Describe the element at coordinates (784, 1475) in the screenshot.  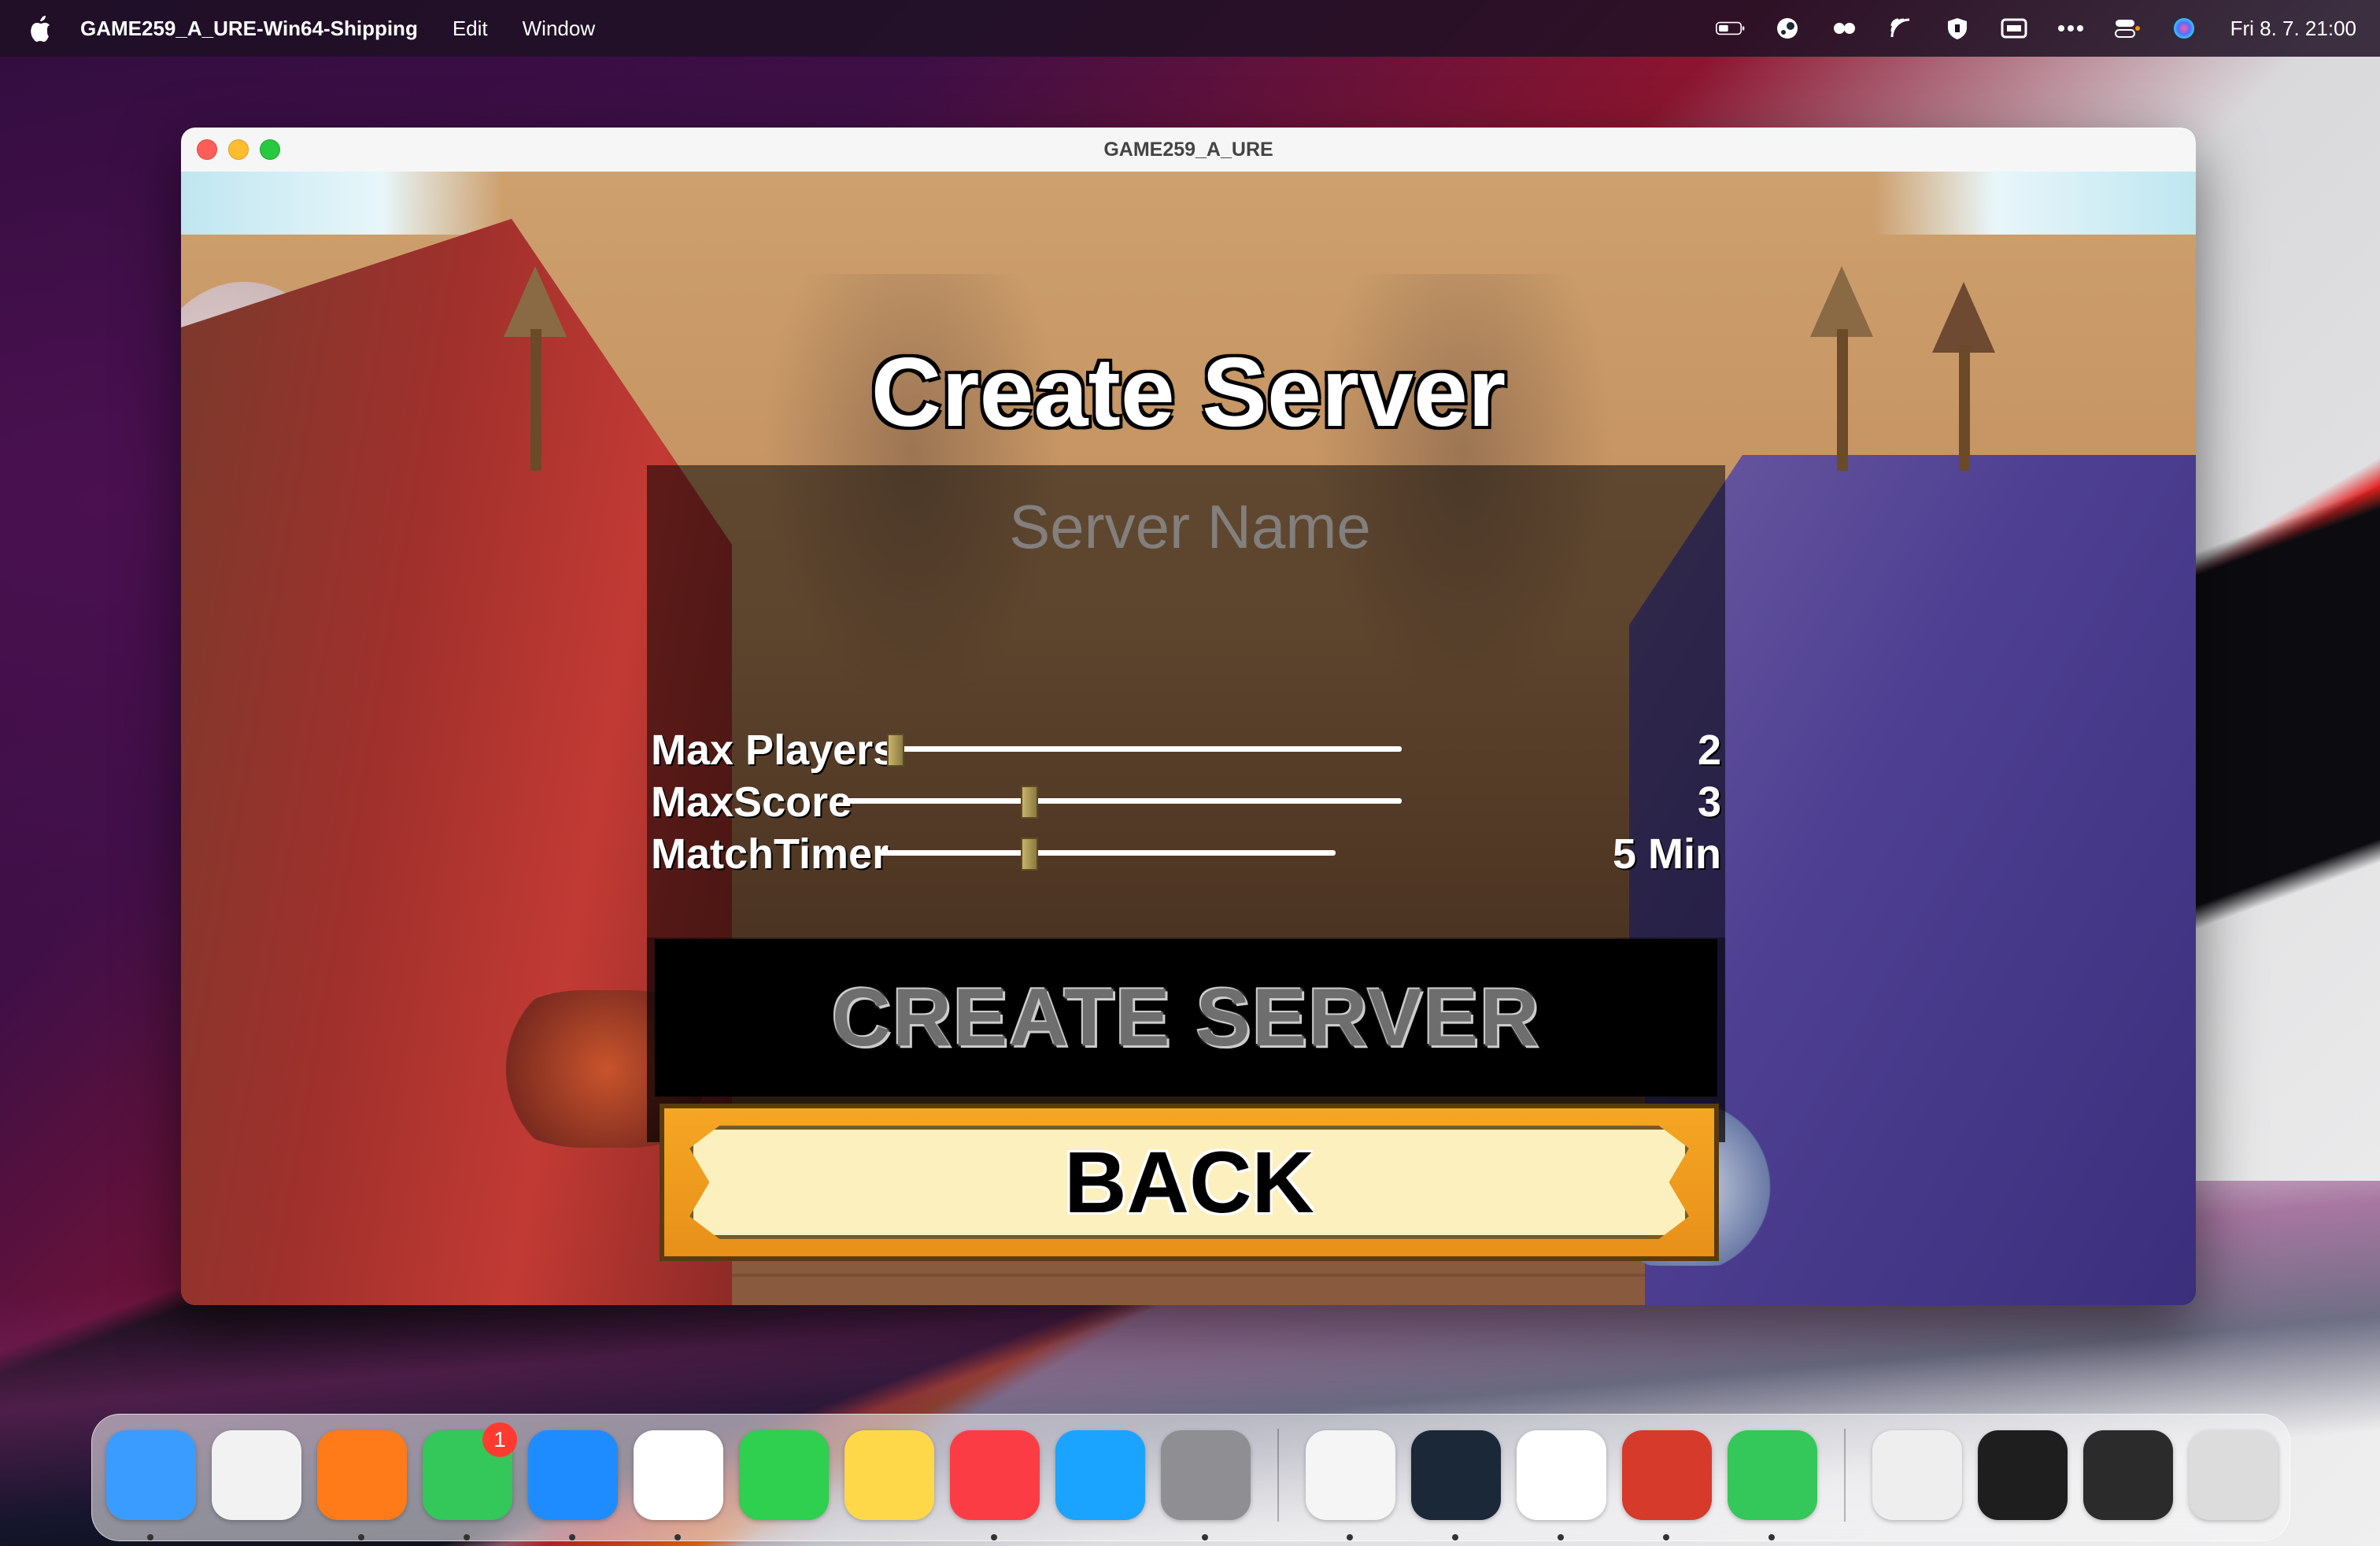
I see `facetime-icon` at that location.